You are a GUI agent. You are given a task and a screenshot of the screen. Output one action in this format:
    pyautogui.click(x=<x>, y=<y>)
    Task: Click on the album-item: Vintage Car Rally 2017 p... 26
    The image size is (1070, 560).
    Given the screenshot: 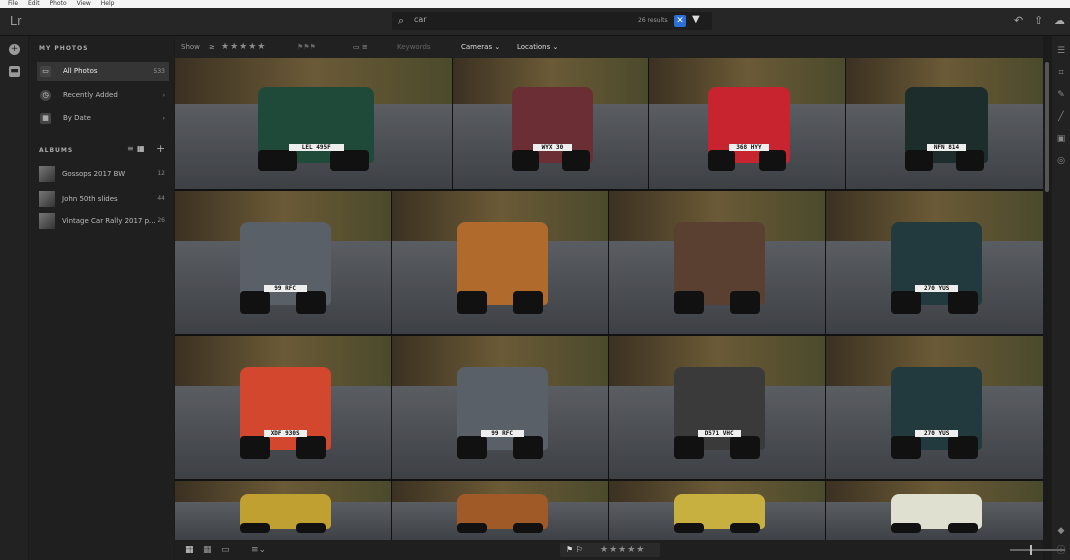 What is the action you would take?
    pyautogui.click(x=103, y=221)
    